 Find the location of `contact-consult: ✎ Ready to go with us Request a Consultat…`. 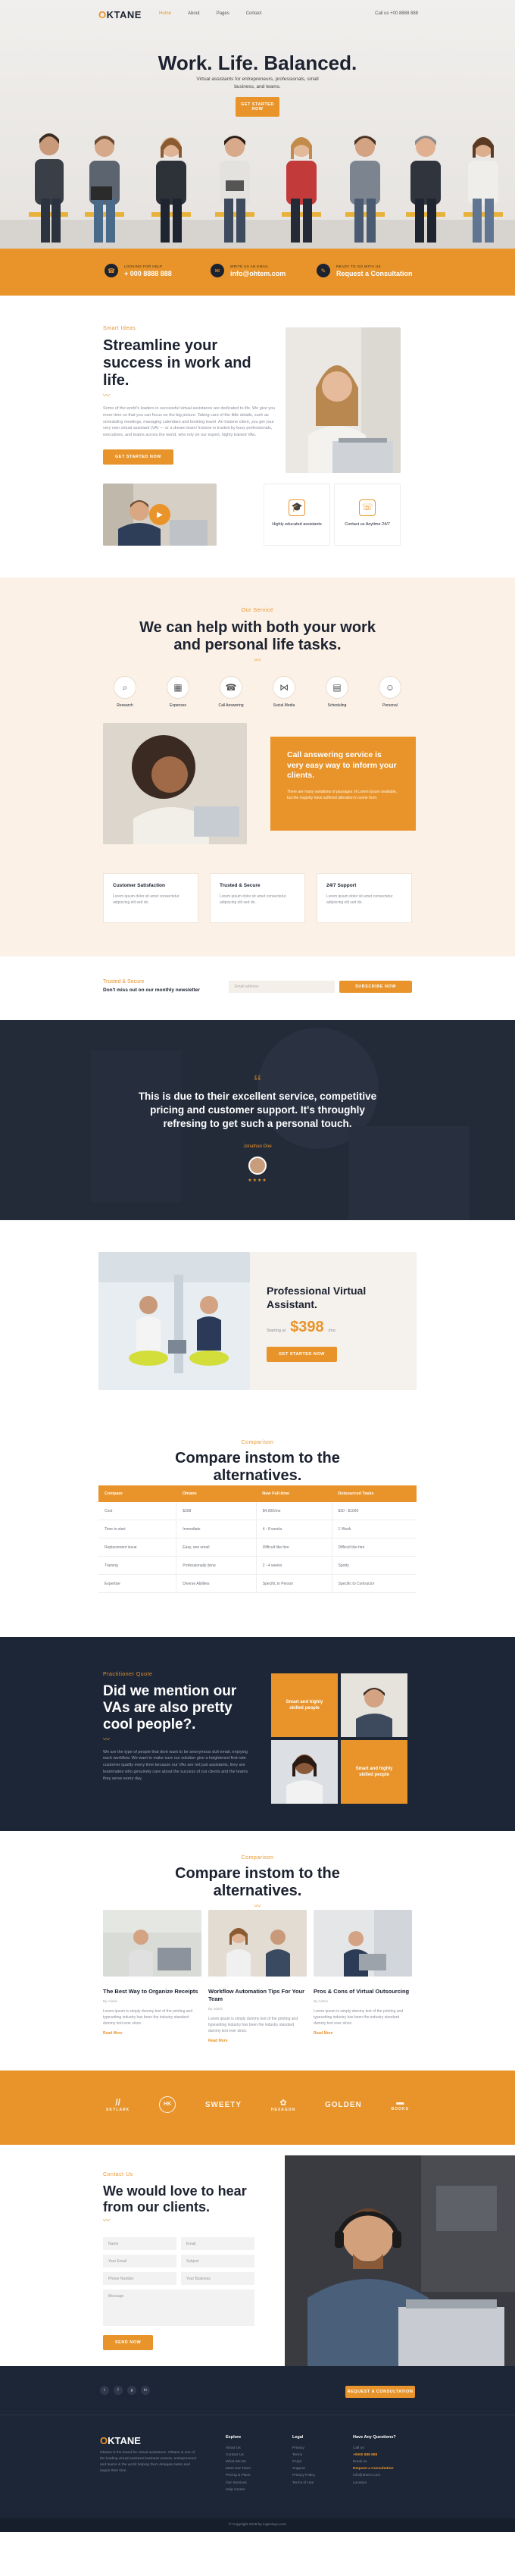

contact-consult: ✎ Ready to go with us Request a Consultat… is located at coordinates (365, 271).